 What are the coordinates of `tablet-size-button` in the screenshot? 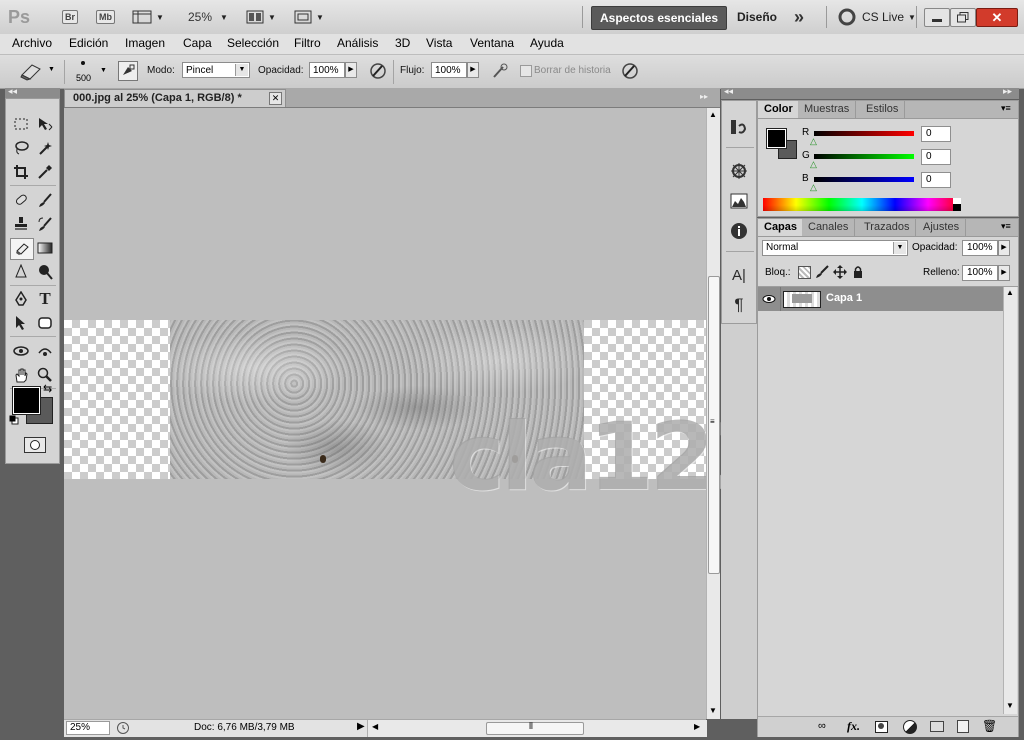 It's located at (630, 71).